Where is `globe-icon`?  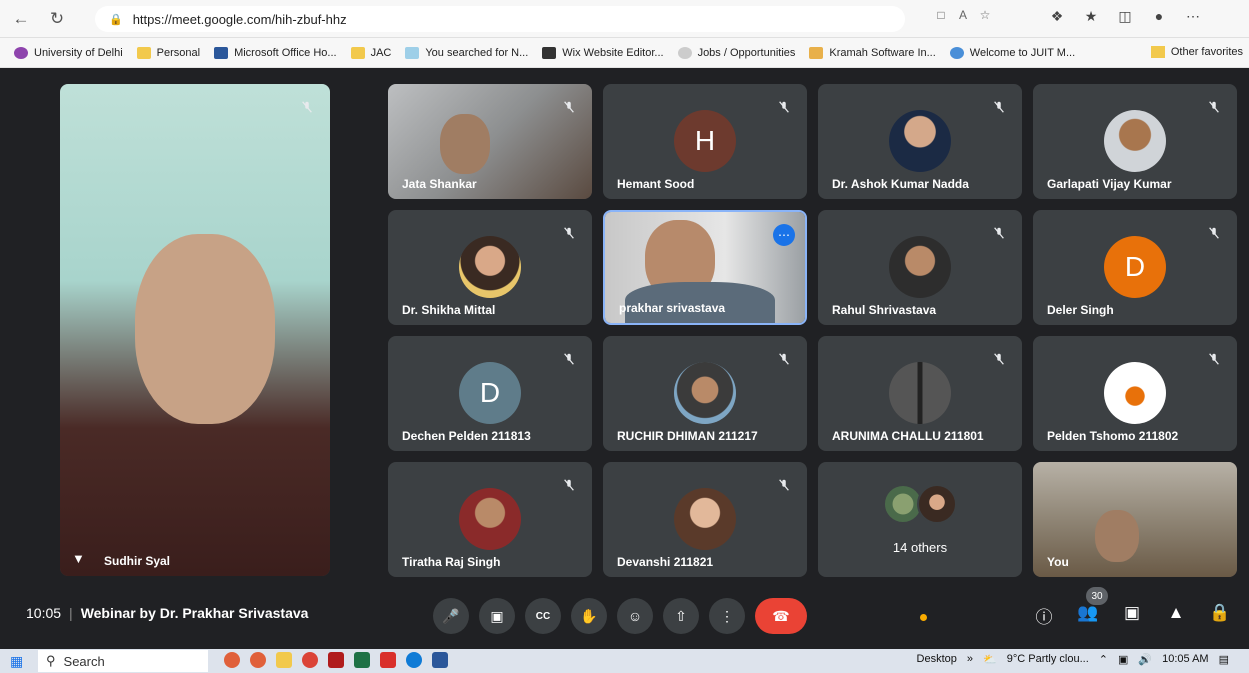 globe-icon is located at coordinates (684, 52).